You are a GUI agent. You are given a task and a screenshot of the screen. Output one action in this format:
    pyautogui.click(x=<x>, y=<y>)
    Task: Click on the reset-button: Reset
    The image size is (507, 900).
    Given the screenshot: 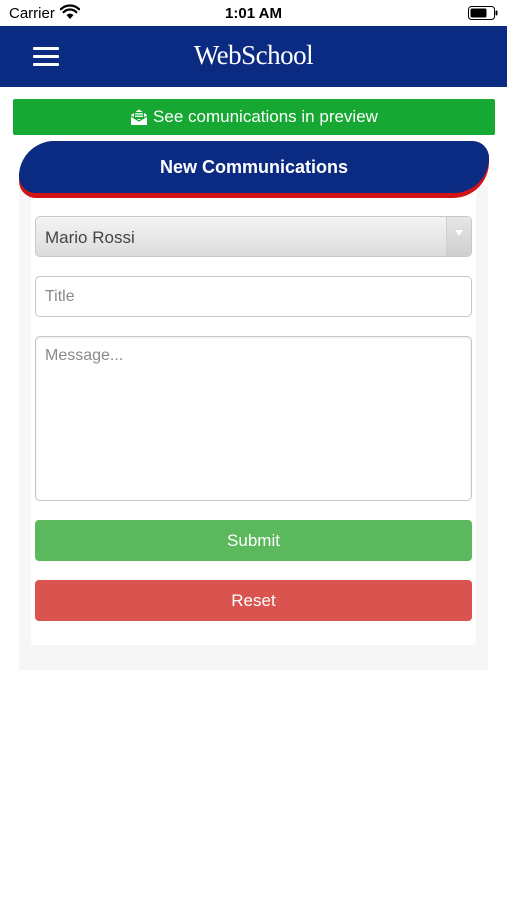 What is the action you would take?
    pyautogui.click(x=253, y=600)
    